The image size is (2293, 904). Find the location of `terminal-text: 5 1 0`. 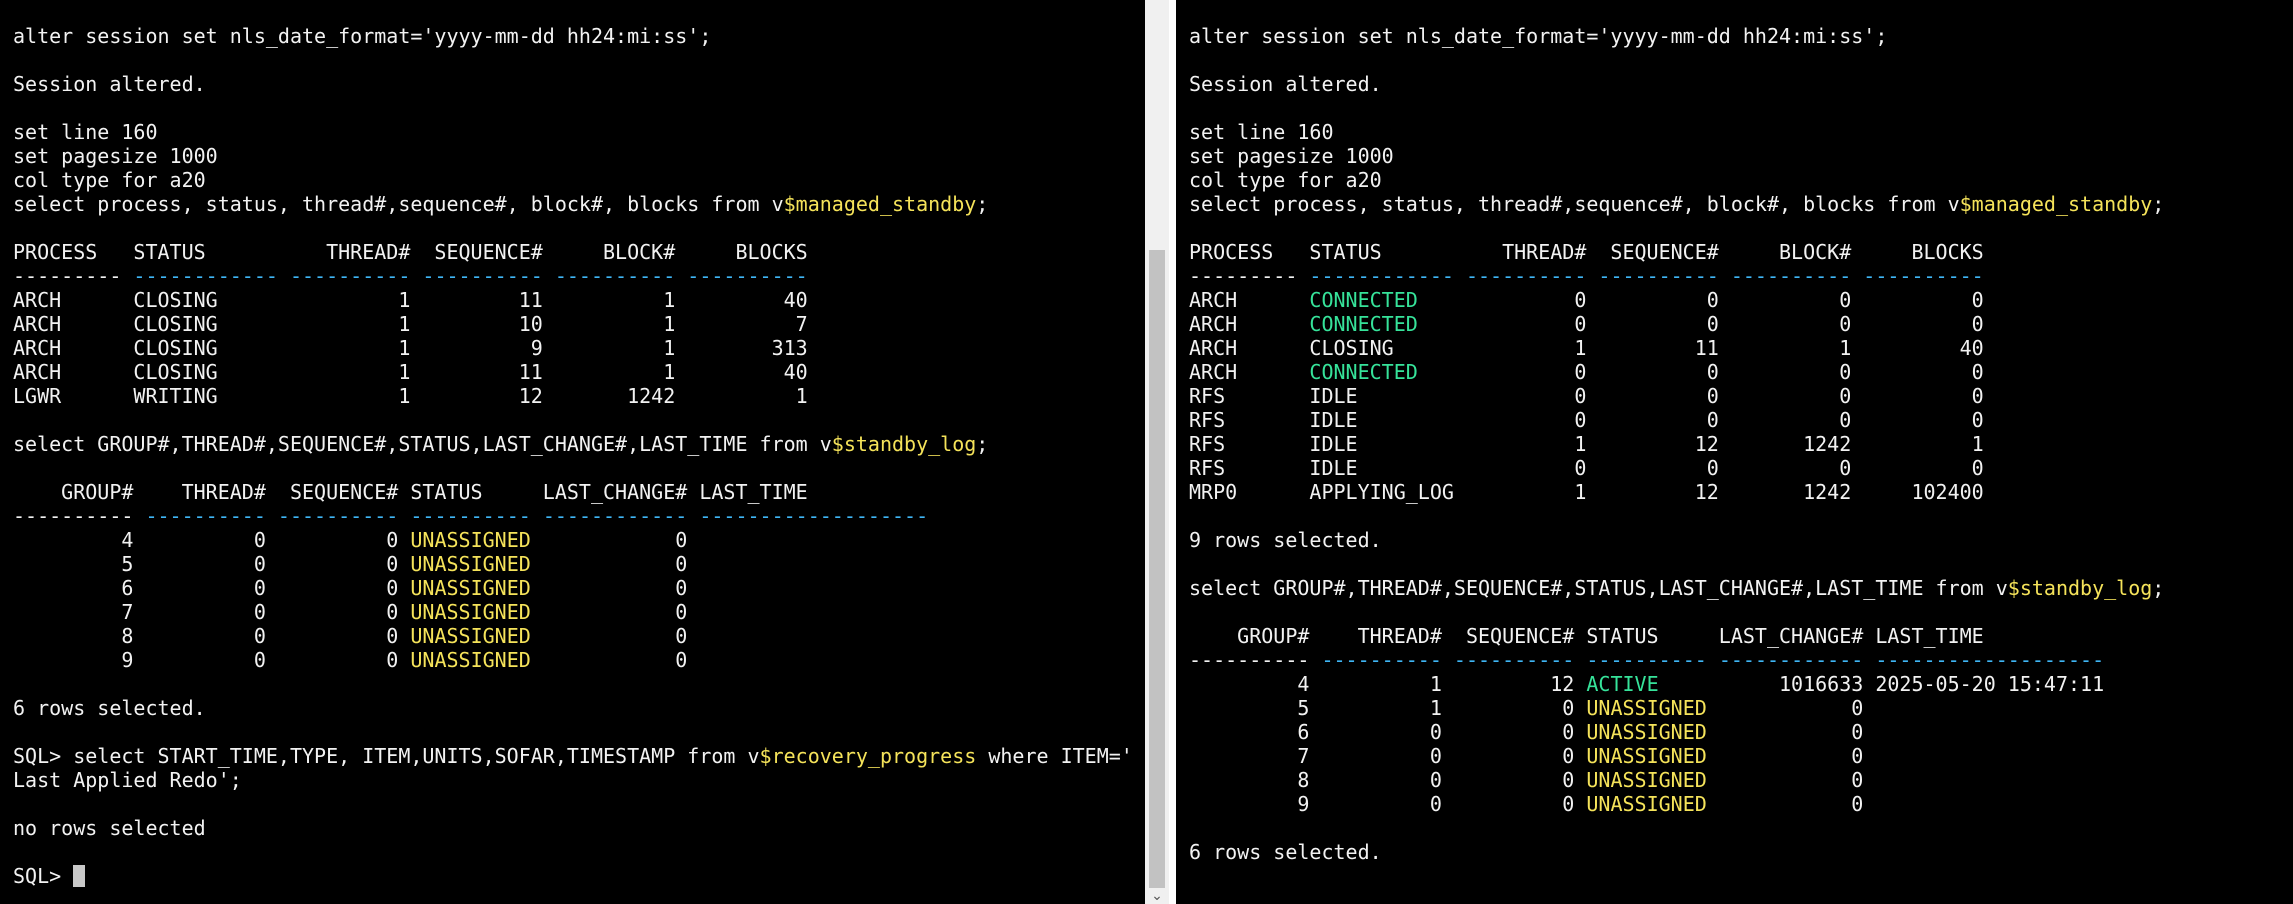

terminal-text: 5 1 0 is located at coordinates (1388, 708).